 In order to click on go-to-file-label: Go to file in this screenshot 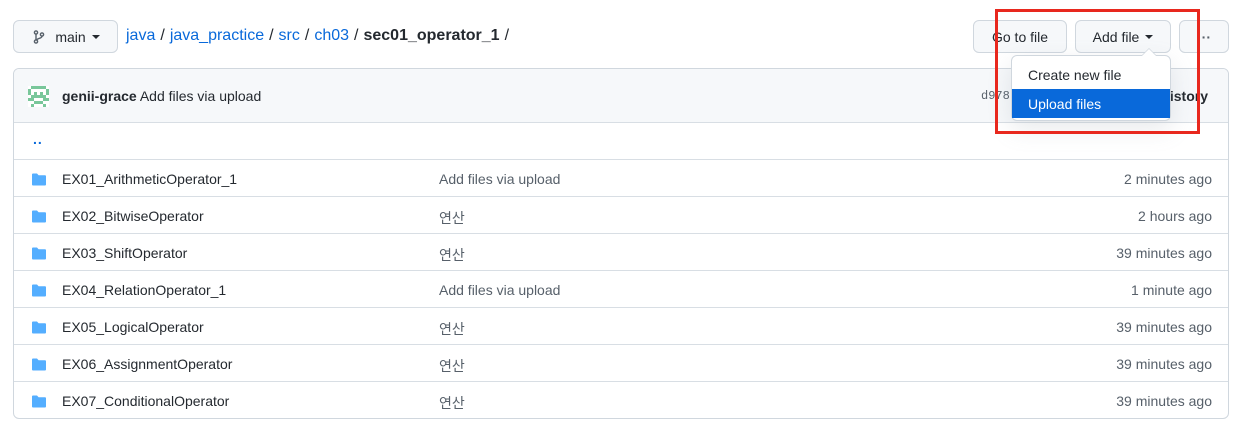, I will do `click(1020, 36)`.